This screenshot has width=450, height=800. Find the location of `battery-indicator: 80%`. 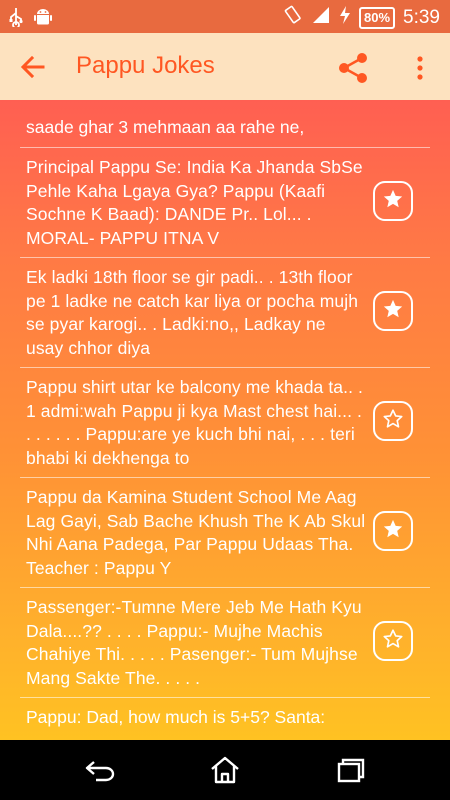

battery-indicator: 80% is located at coordinates (377, 17).